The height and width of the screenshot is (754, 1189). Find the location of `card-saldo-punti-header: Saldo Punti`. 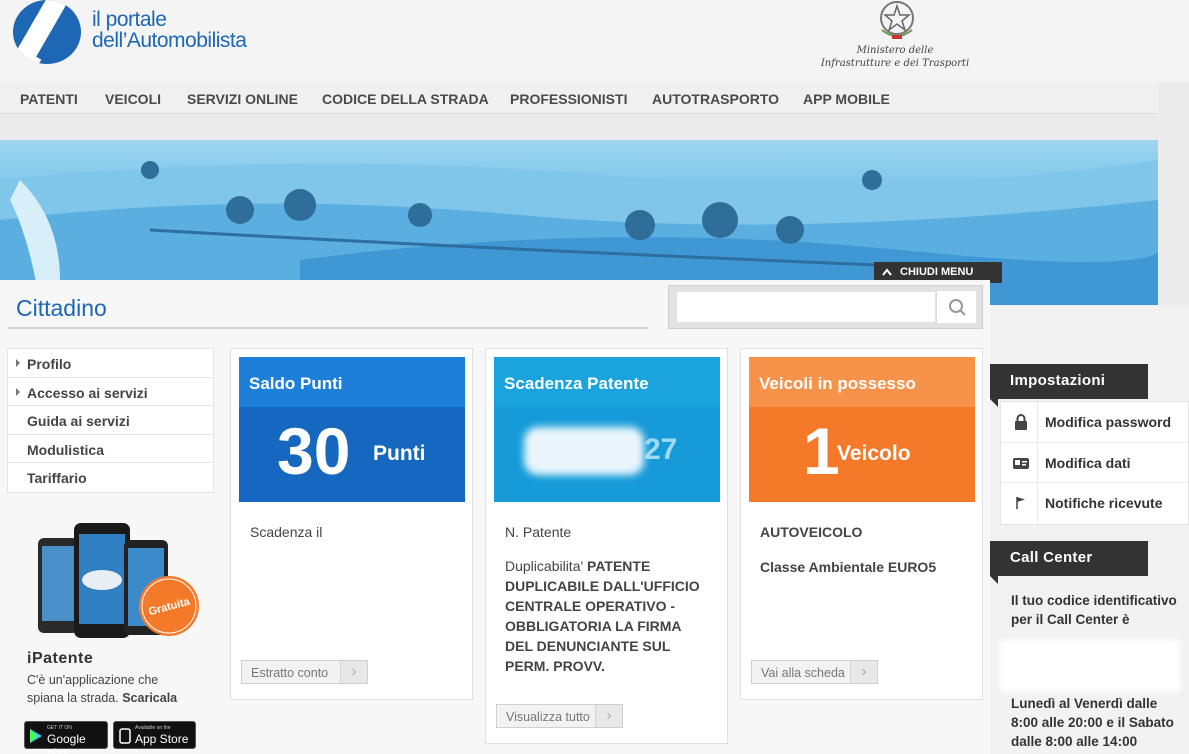

card-saldo-punti-header: Saldo Punti is located at coordinates (352, 382).